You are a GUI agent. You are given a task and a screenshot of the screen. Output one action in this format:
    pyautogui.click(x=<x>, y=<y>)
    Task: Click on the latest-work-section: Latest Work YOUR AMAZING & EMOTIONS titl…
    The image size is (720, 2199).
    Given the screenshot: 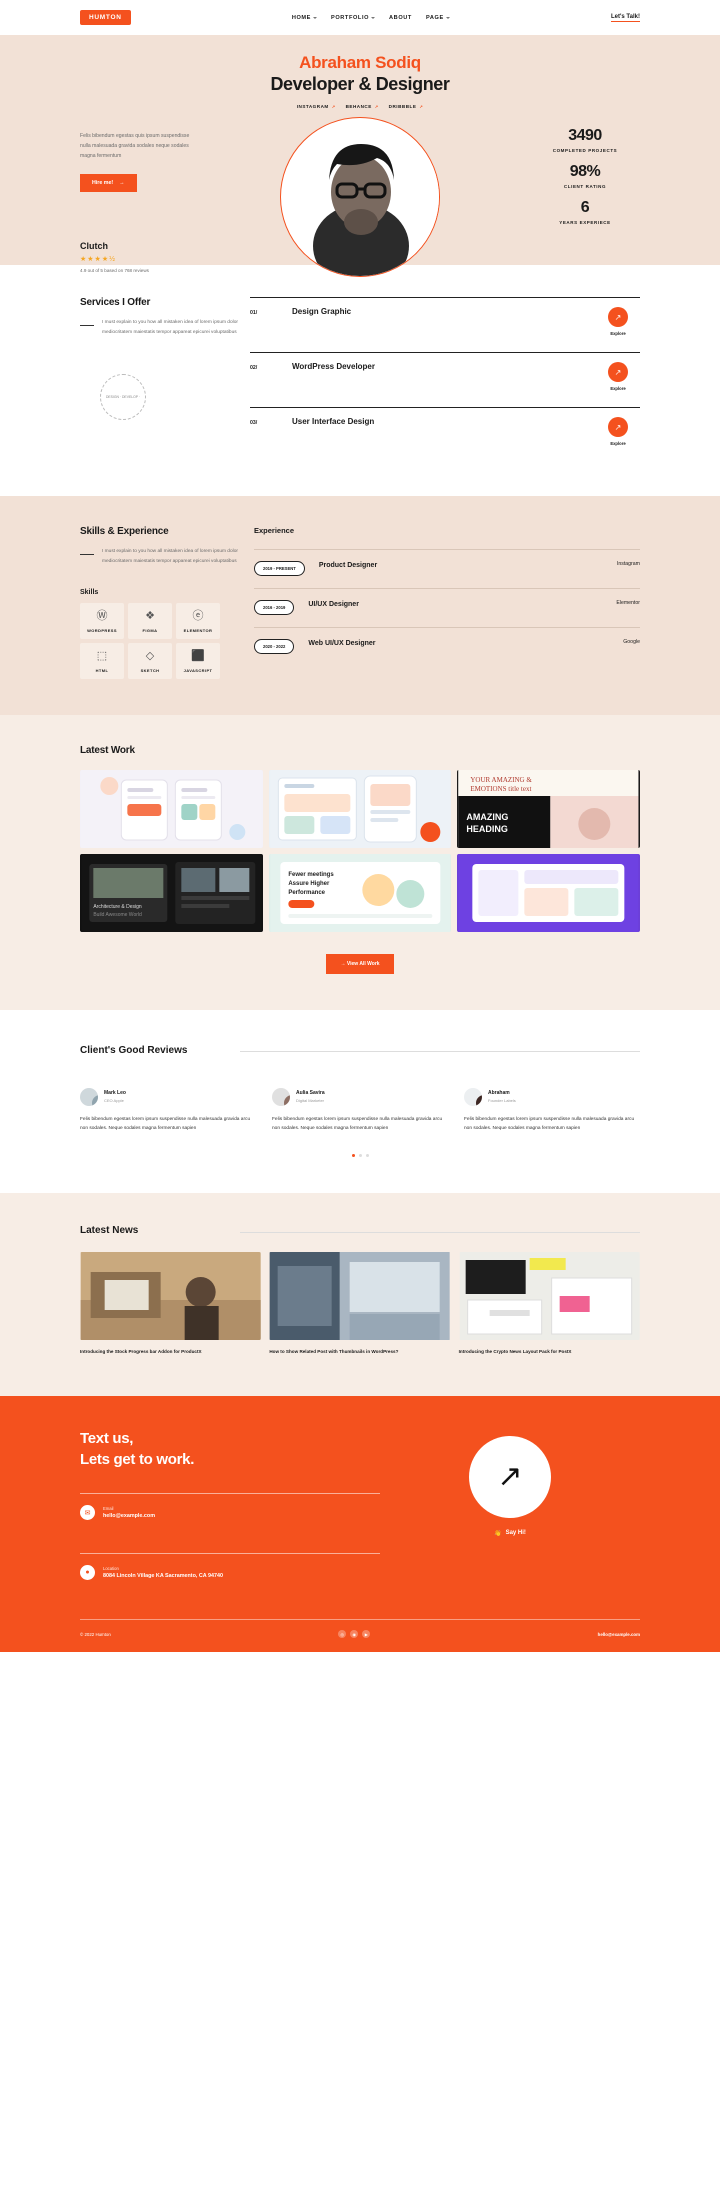 What is the action you would take?
    pyautogui.click(x=360, y=863)
    